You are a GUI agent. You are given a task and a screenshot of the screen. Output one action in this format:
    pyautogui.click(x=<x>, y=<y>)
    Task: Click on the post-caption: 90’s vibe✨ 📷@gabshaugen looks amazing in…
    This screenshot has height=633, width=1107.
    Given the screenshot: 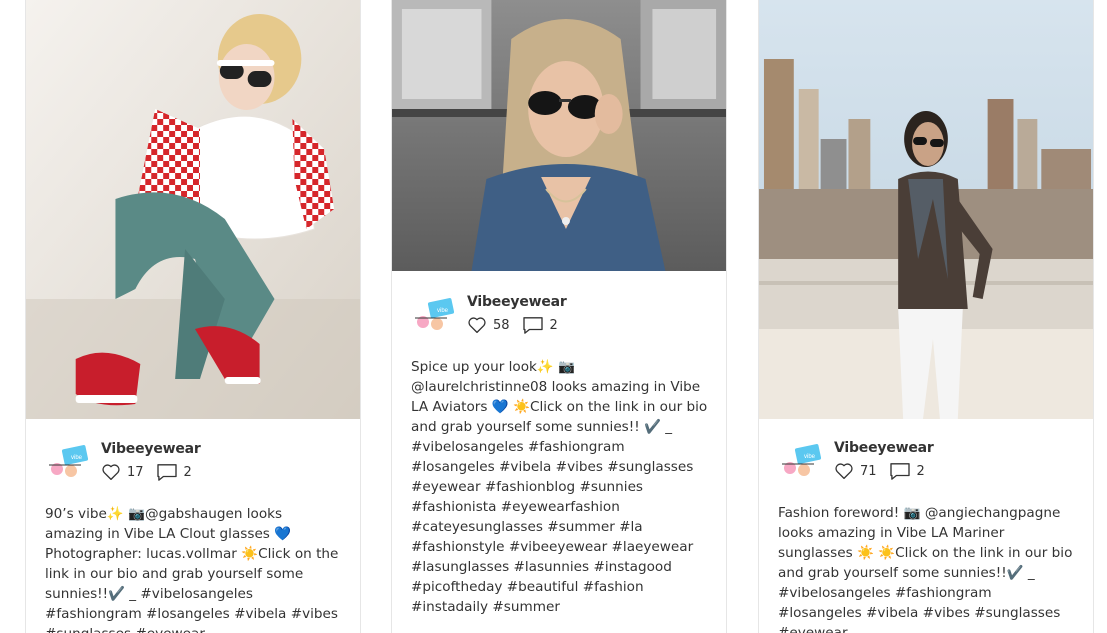 What is the action you would take?
    pyautogui.click(x=192, y=569)
    